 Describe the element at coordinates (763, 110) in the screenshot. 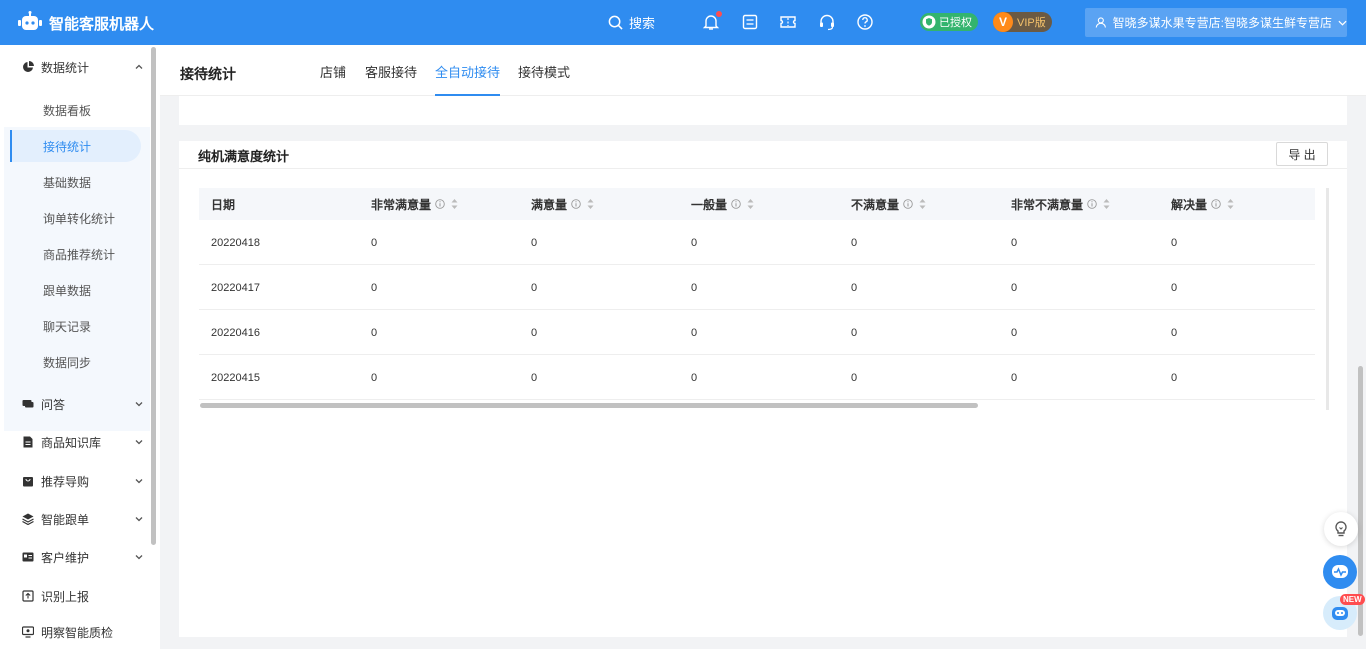

I see `summary-card` at that location.